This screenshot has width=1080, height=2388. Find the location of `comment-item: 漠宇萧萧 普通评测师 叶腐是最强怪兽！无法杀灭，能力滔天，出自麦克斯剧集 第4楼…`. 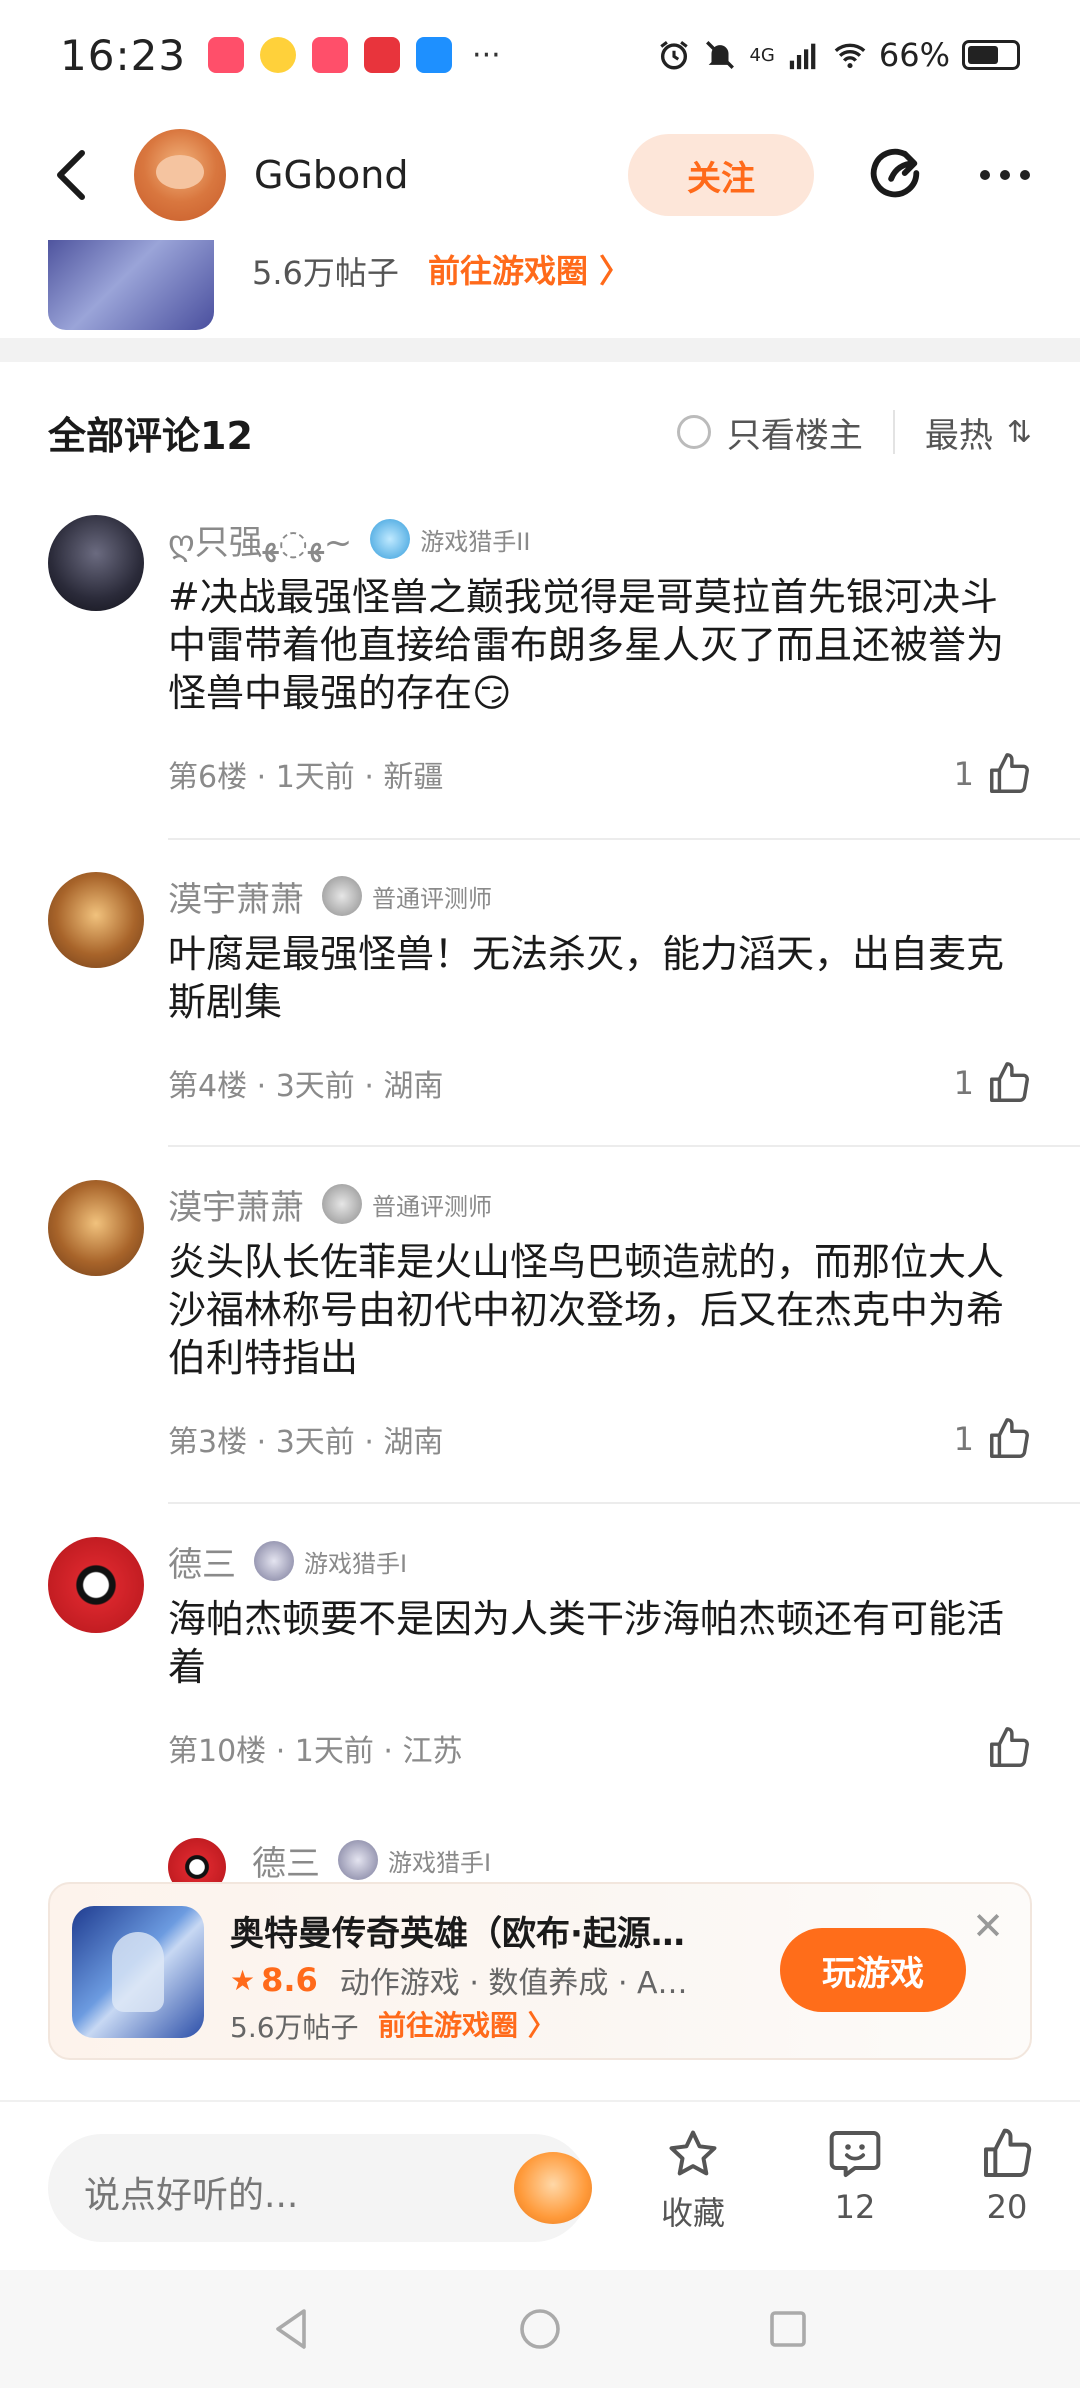

comment-item: 漠宇萧萧 普通评测师 叶腐是最强怪兽！无法杀灭，能力滔天，出自麦克斯剧集 第4楼… is located at coordinates (540, 992).